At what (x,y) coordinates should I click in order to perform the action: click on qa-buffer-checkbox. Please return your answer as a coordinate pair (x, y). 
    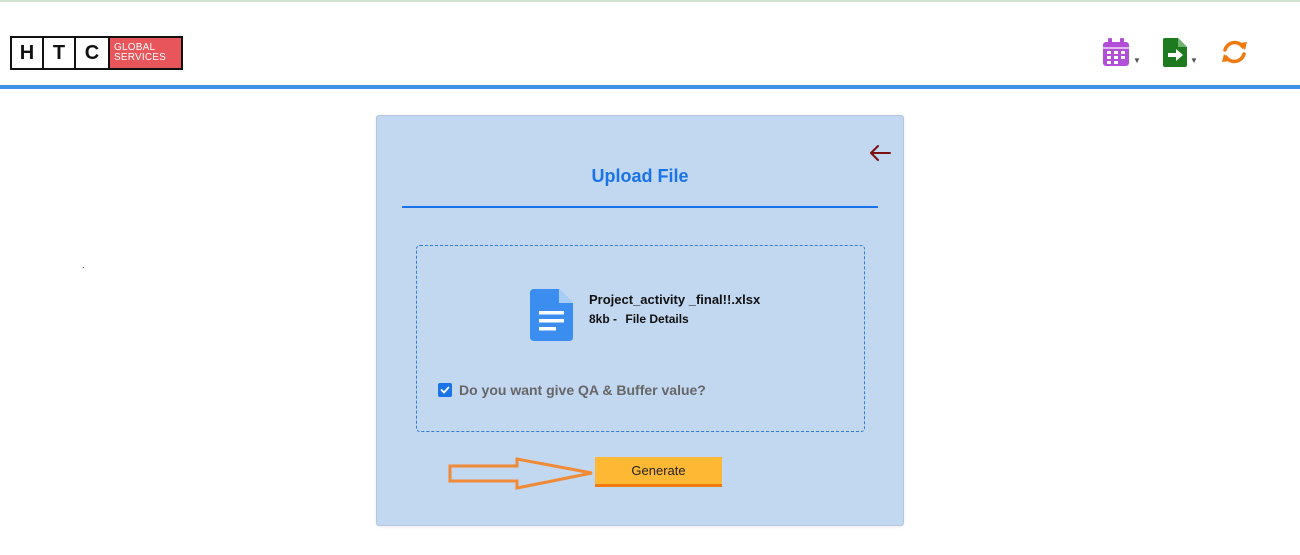
    Looking at the image, I should click on (445, 390).